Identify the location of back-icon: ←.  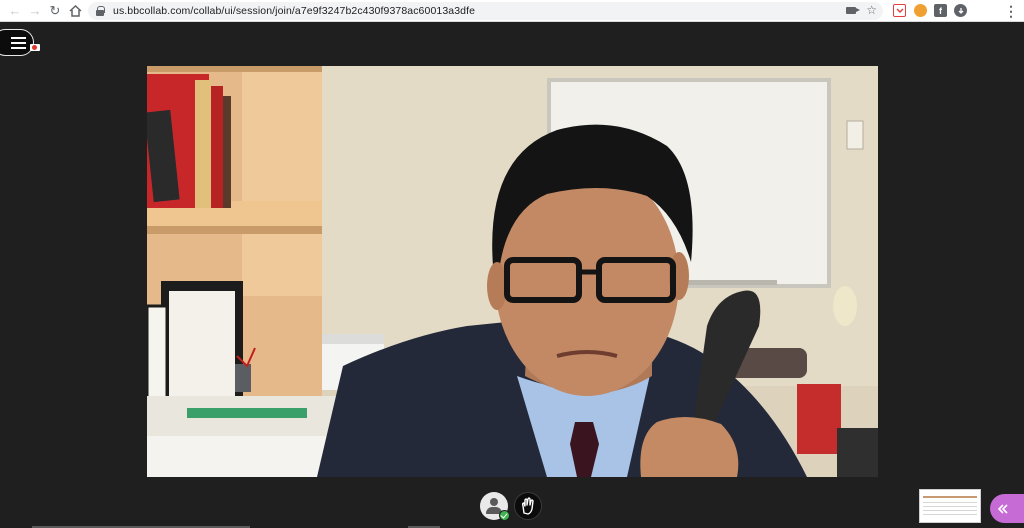
(15, 11).